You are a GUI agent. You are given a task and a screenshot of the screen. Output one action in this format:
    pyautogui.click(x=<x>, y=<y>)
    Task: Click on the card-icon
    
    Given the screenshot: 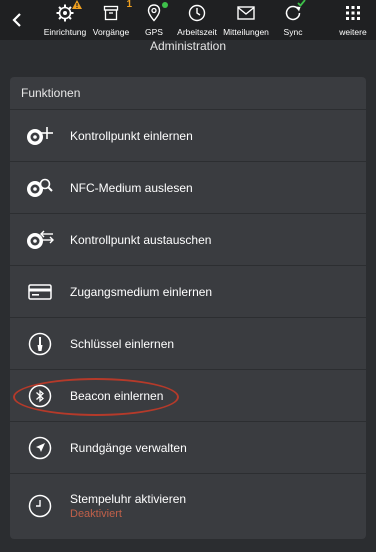 What is the action you would take?
    pyautogui.click(x=40, y=292)
    